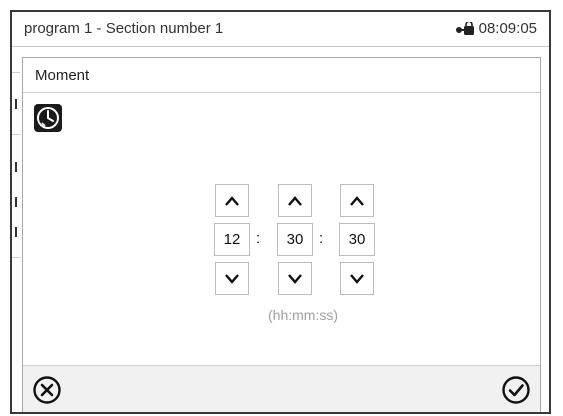  What do you see at coordinates (507, 28) in the screenshot?
I see `current-time: 08:09:05` at bounding box center [507, 28].